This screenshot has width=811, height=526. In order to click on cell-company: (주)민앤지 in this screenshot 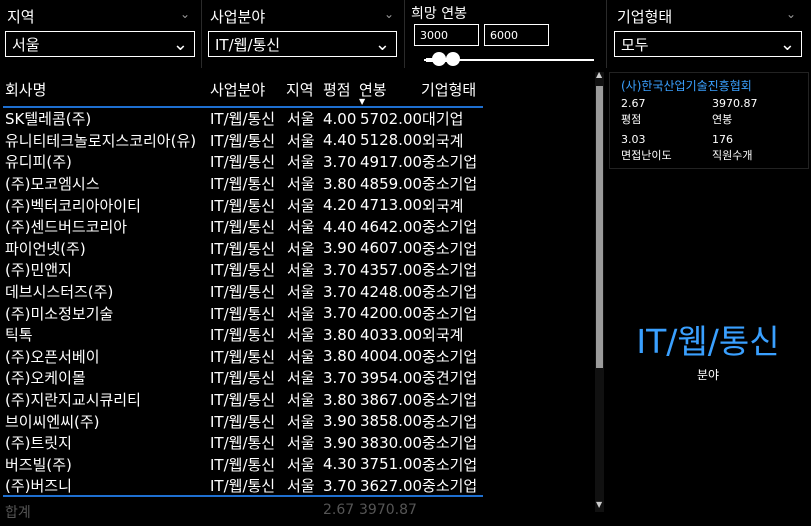, I will do `click(38, 270)`.